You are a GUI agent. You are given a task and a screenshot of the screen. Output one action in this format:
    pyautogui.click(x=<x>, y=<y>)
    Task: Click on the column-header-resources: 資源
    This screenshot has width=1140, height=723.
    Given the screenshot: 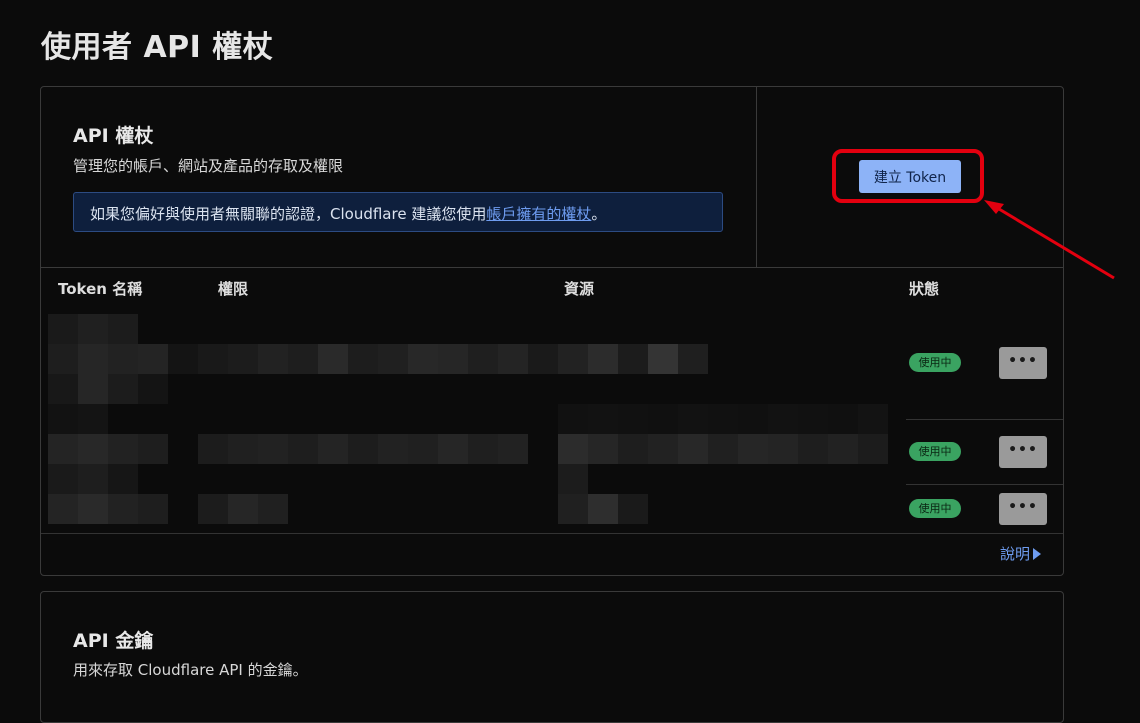 What is the action you would take?
    pyautogui.click(x=579, y=289)
    